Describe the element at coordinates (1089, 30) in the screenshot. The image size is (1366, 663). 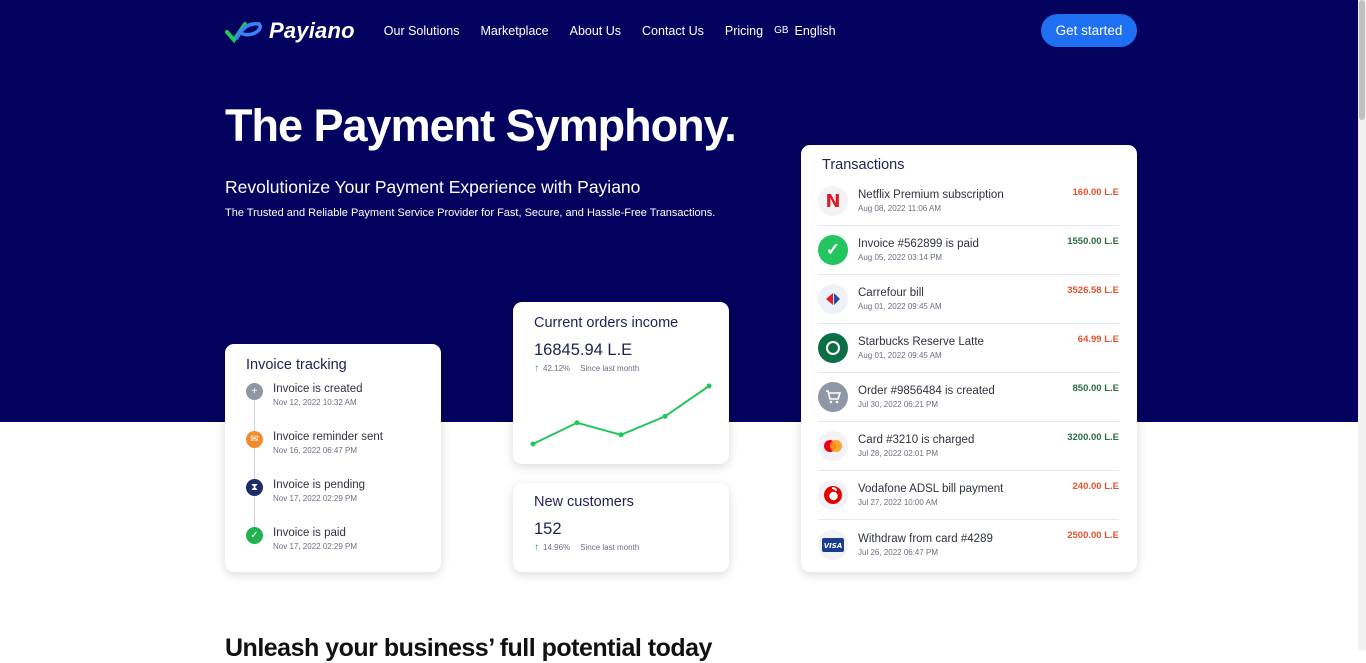
I see `get-started-button: Get started` at that location.